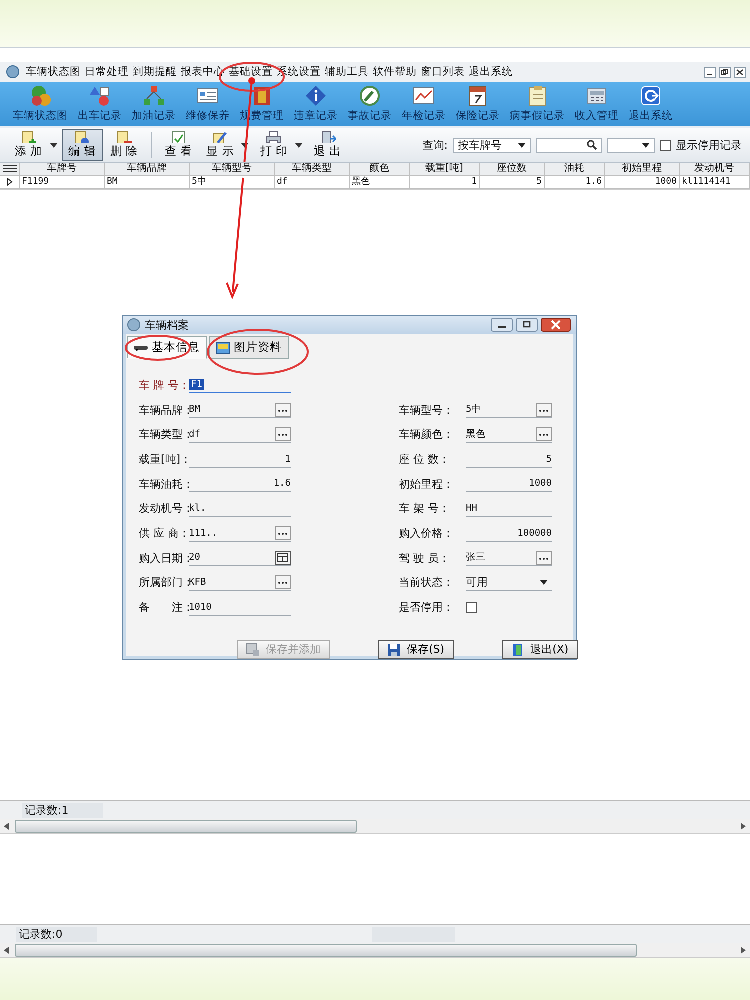 The height and width of the screenshot is (1000, 750). I want to click on annotation-ellipse, so click(158, 348).